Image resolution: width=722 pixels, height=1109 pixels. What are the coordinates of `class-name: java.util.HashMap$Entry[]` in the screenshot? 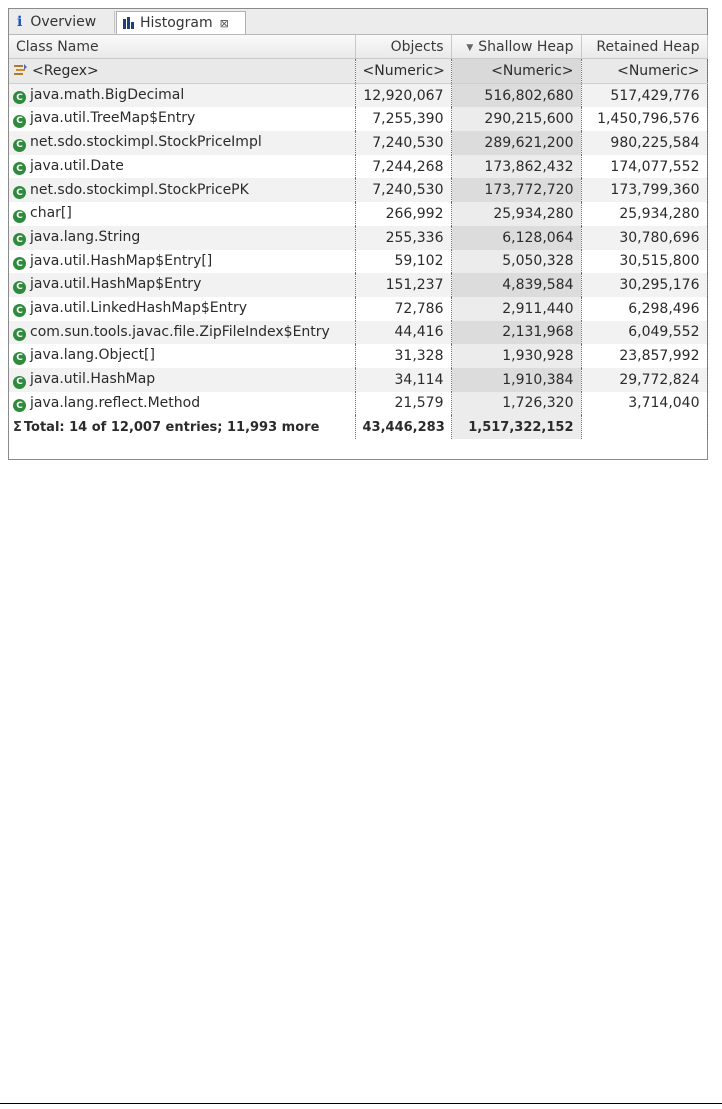 It's located at (121, 260).